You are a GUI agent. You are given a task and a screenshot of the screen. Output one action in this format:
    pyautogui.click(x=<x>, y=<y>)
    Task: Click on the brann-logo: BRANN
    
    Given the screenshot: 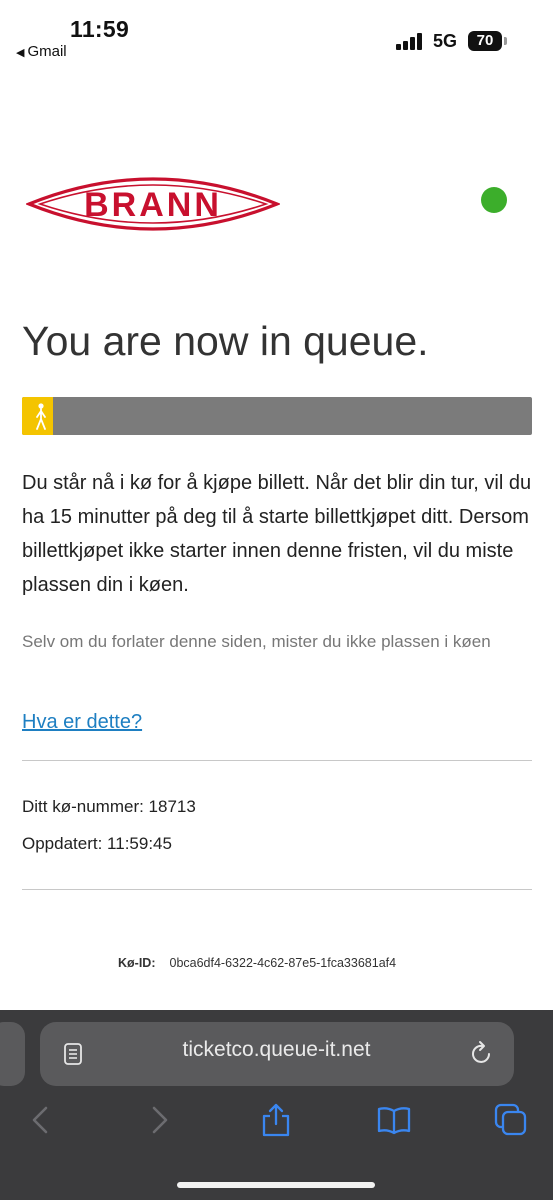 What is the action you would take?
    pyautogui.click(x=153, y=204)
    